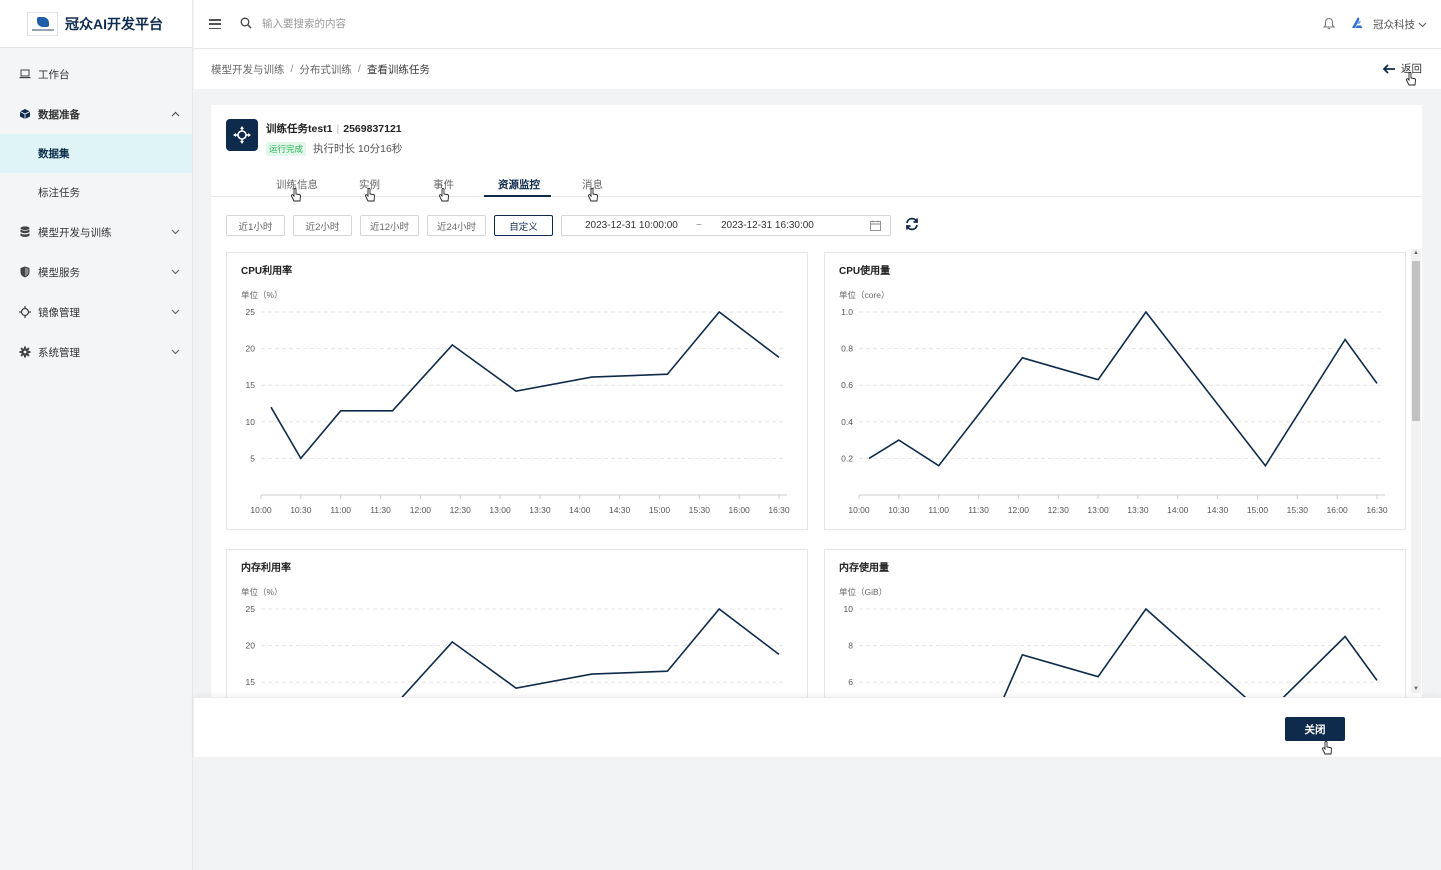 The height and width of the screenshot is (870, 1441). Describe the element at coordinates (297, 184) in the screenshot. I see `tab-training-info: 训练信息` at that location.